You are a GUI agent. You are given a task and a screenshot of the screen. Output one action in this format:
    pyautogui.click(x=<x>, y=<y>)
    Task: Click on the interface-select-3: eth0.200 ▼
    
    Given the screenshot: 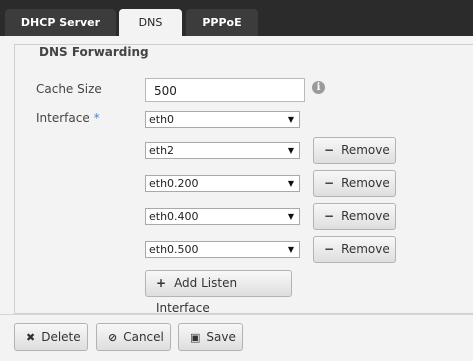 What is the action you would take?
    pyautogui.click(x=222, y=183)
    